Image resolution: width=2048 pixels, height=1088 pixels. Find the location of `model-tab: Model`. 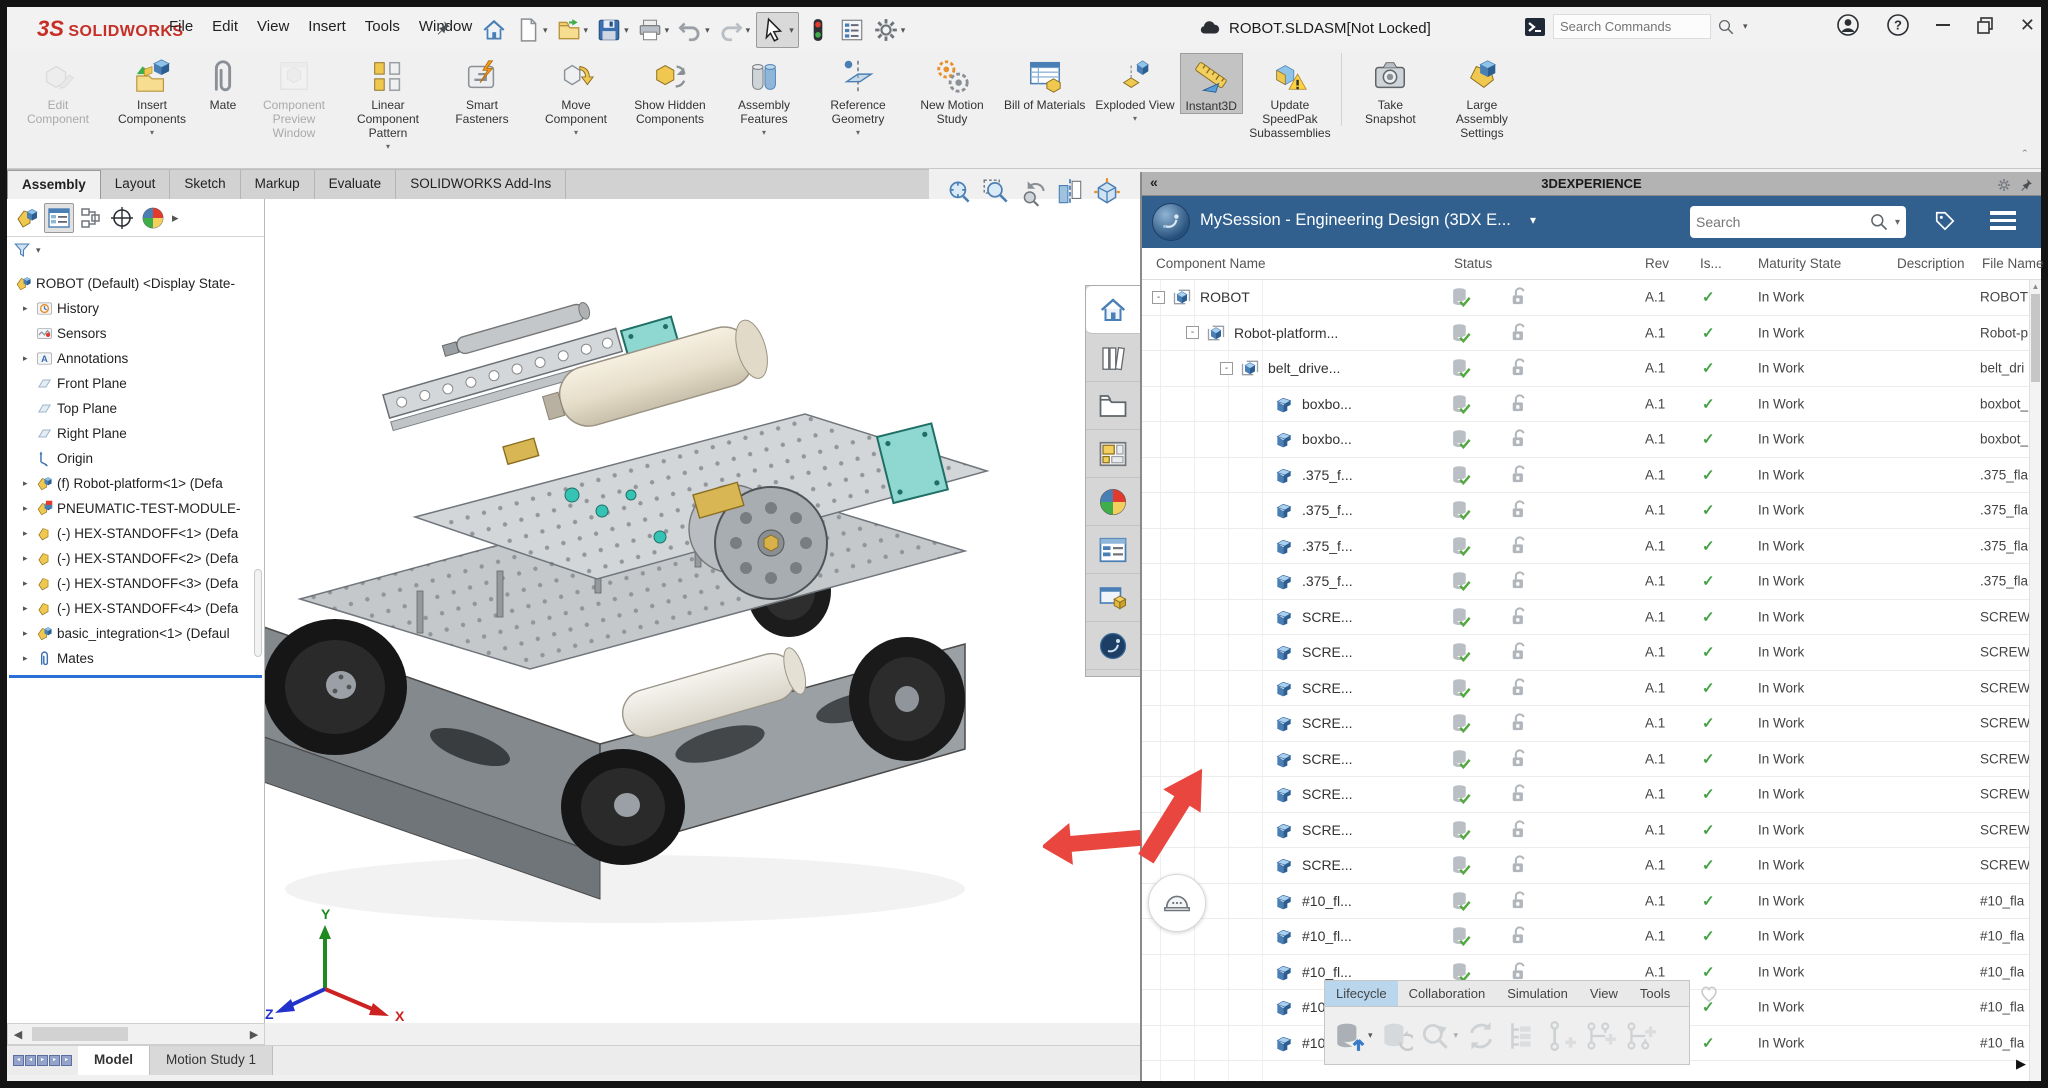

model-tab: Model is located at coordinates (114, 1060).